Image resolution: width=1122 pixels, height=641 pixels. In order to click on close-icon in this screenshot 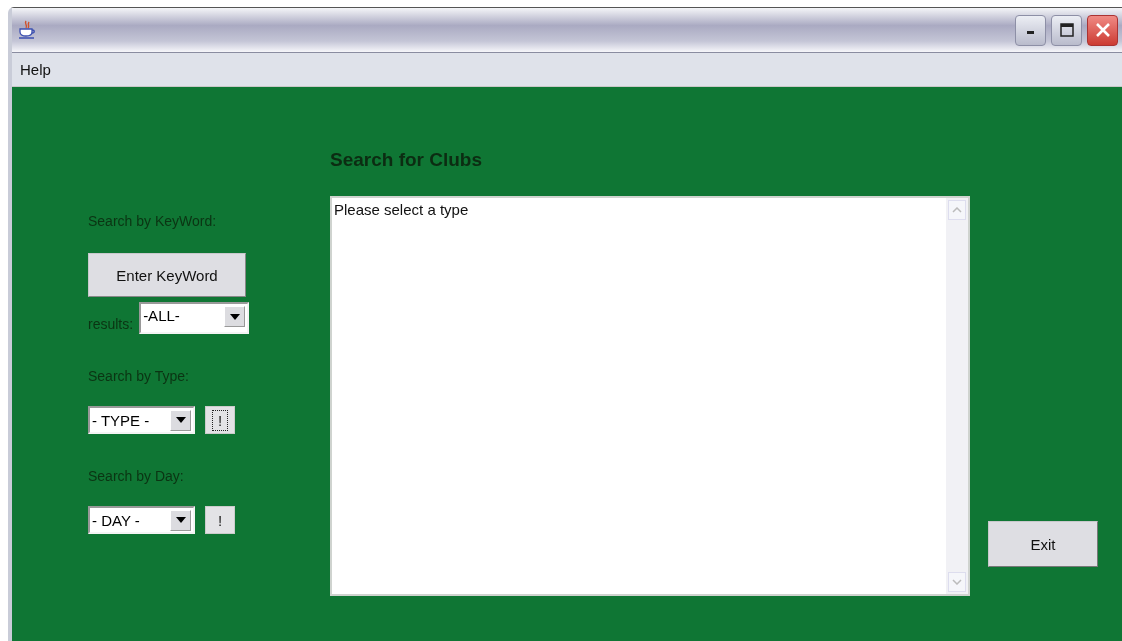, I will do `click(1102, 30)`.